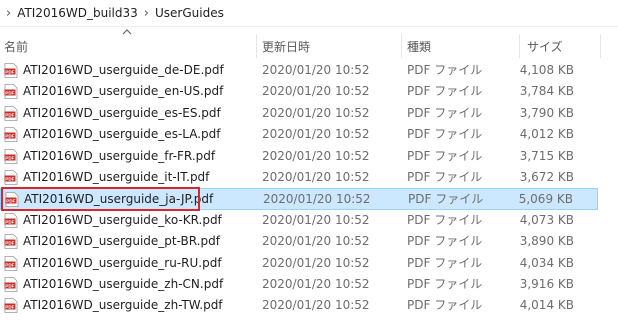 The width and height of the screenshot is (618, 326). I want to click on file-size: 3,715 KB, so click(546, 155).